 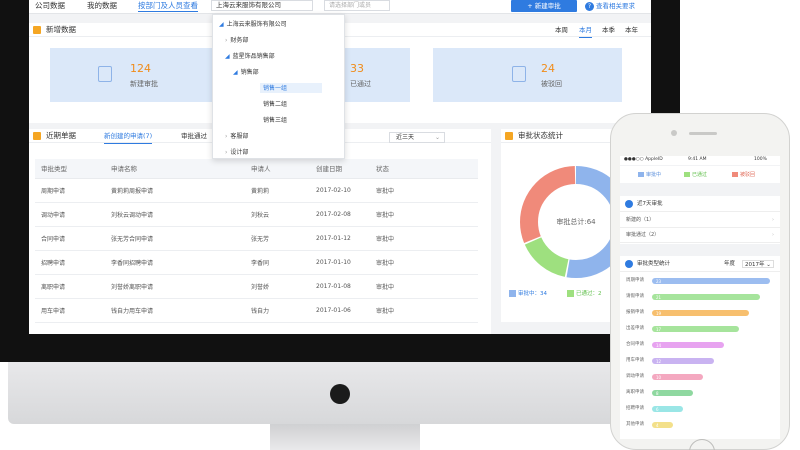 I want to click on home-button, so click(x=702, y=444).